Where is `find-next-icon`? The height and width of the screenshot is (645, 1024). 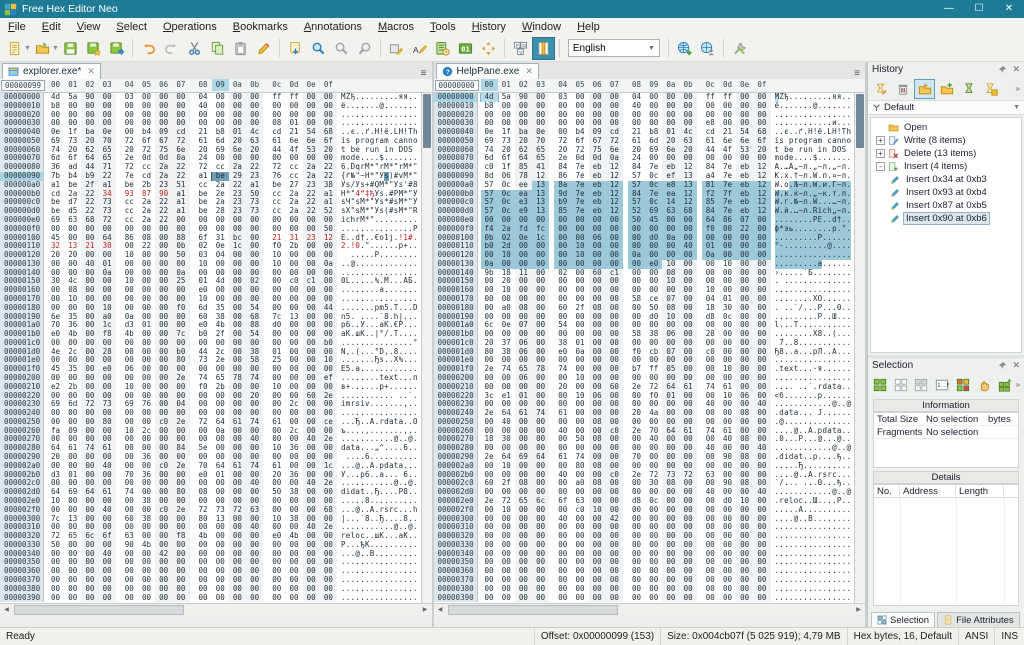 find-next-icon is located at coordinates (341, 48).